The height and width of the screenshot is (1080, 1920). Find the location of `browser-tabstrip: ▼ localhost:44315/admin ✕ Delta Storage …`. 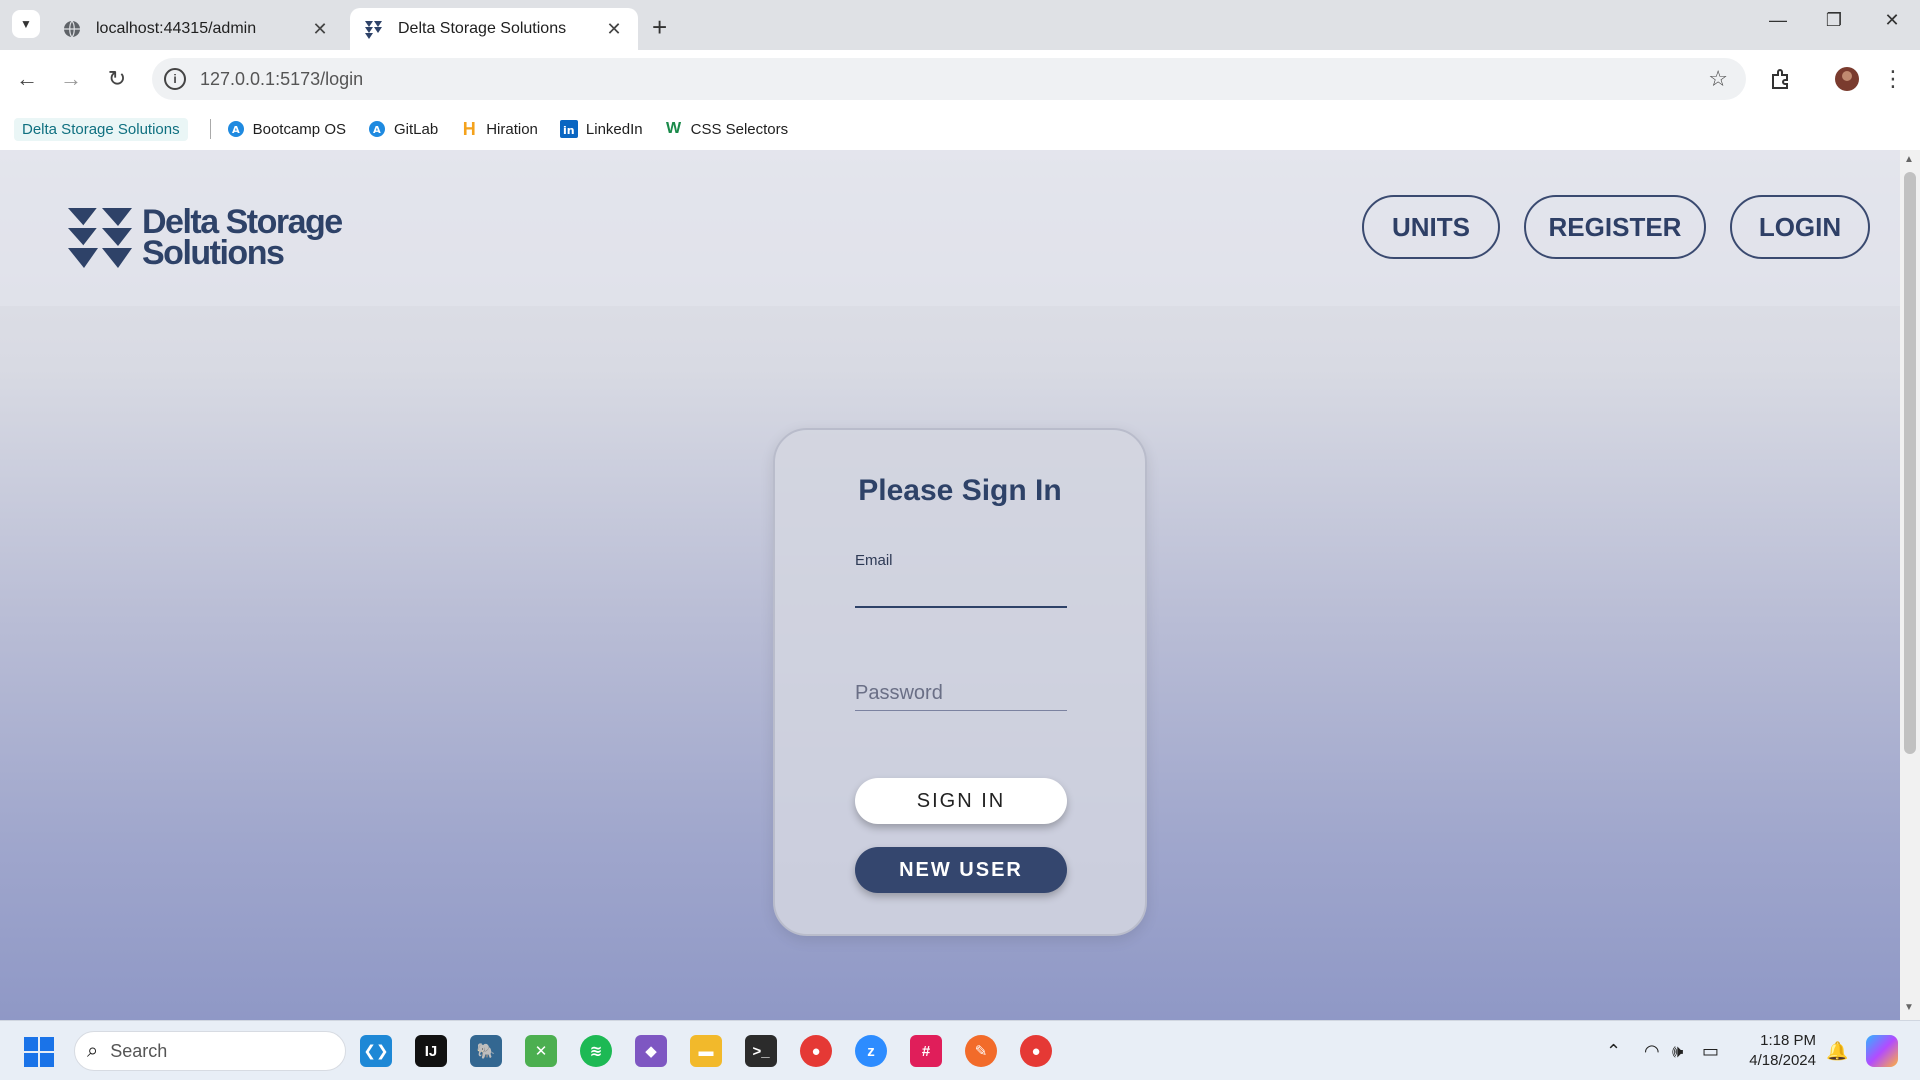

browser-tabstrip: ▼ localhost:44315/admin ✕ Delta Storage … is located at coordinates (960, 25).